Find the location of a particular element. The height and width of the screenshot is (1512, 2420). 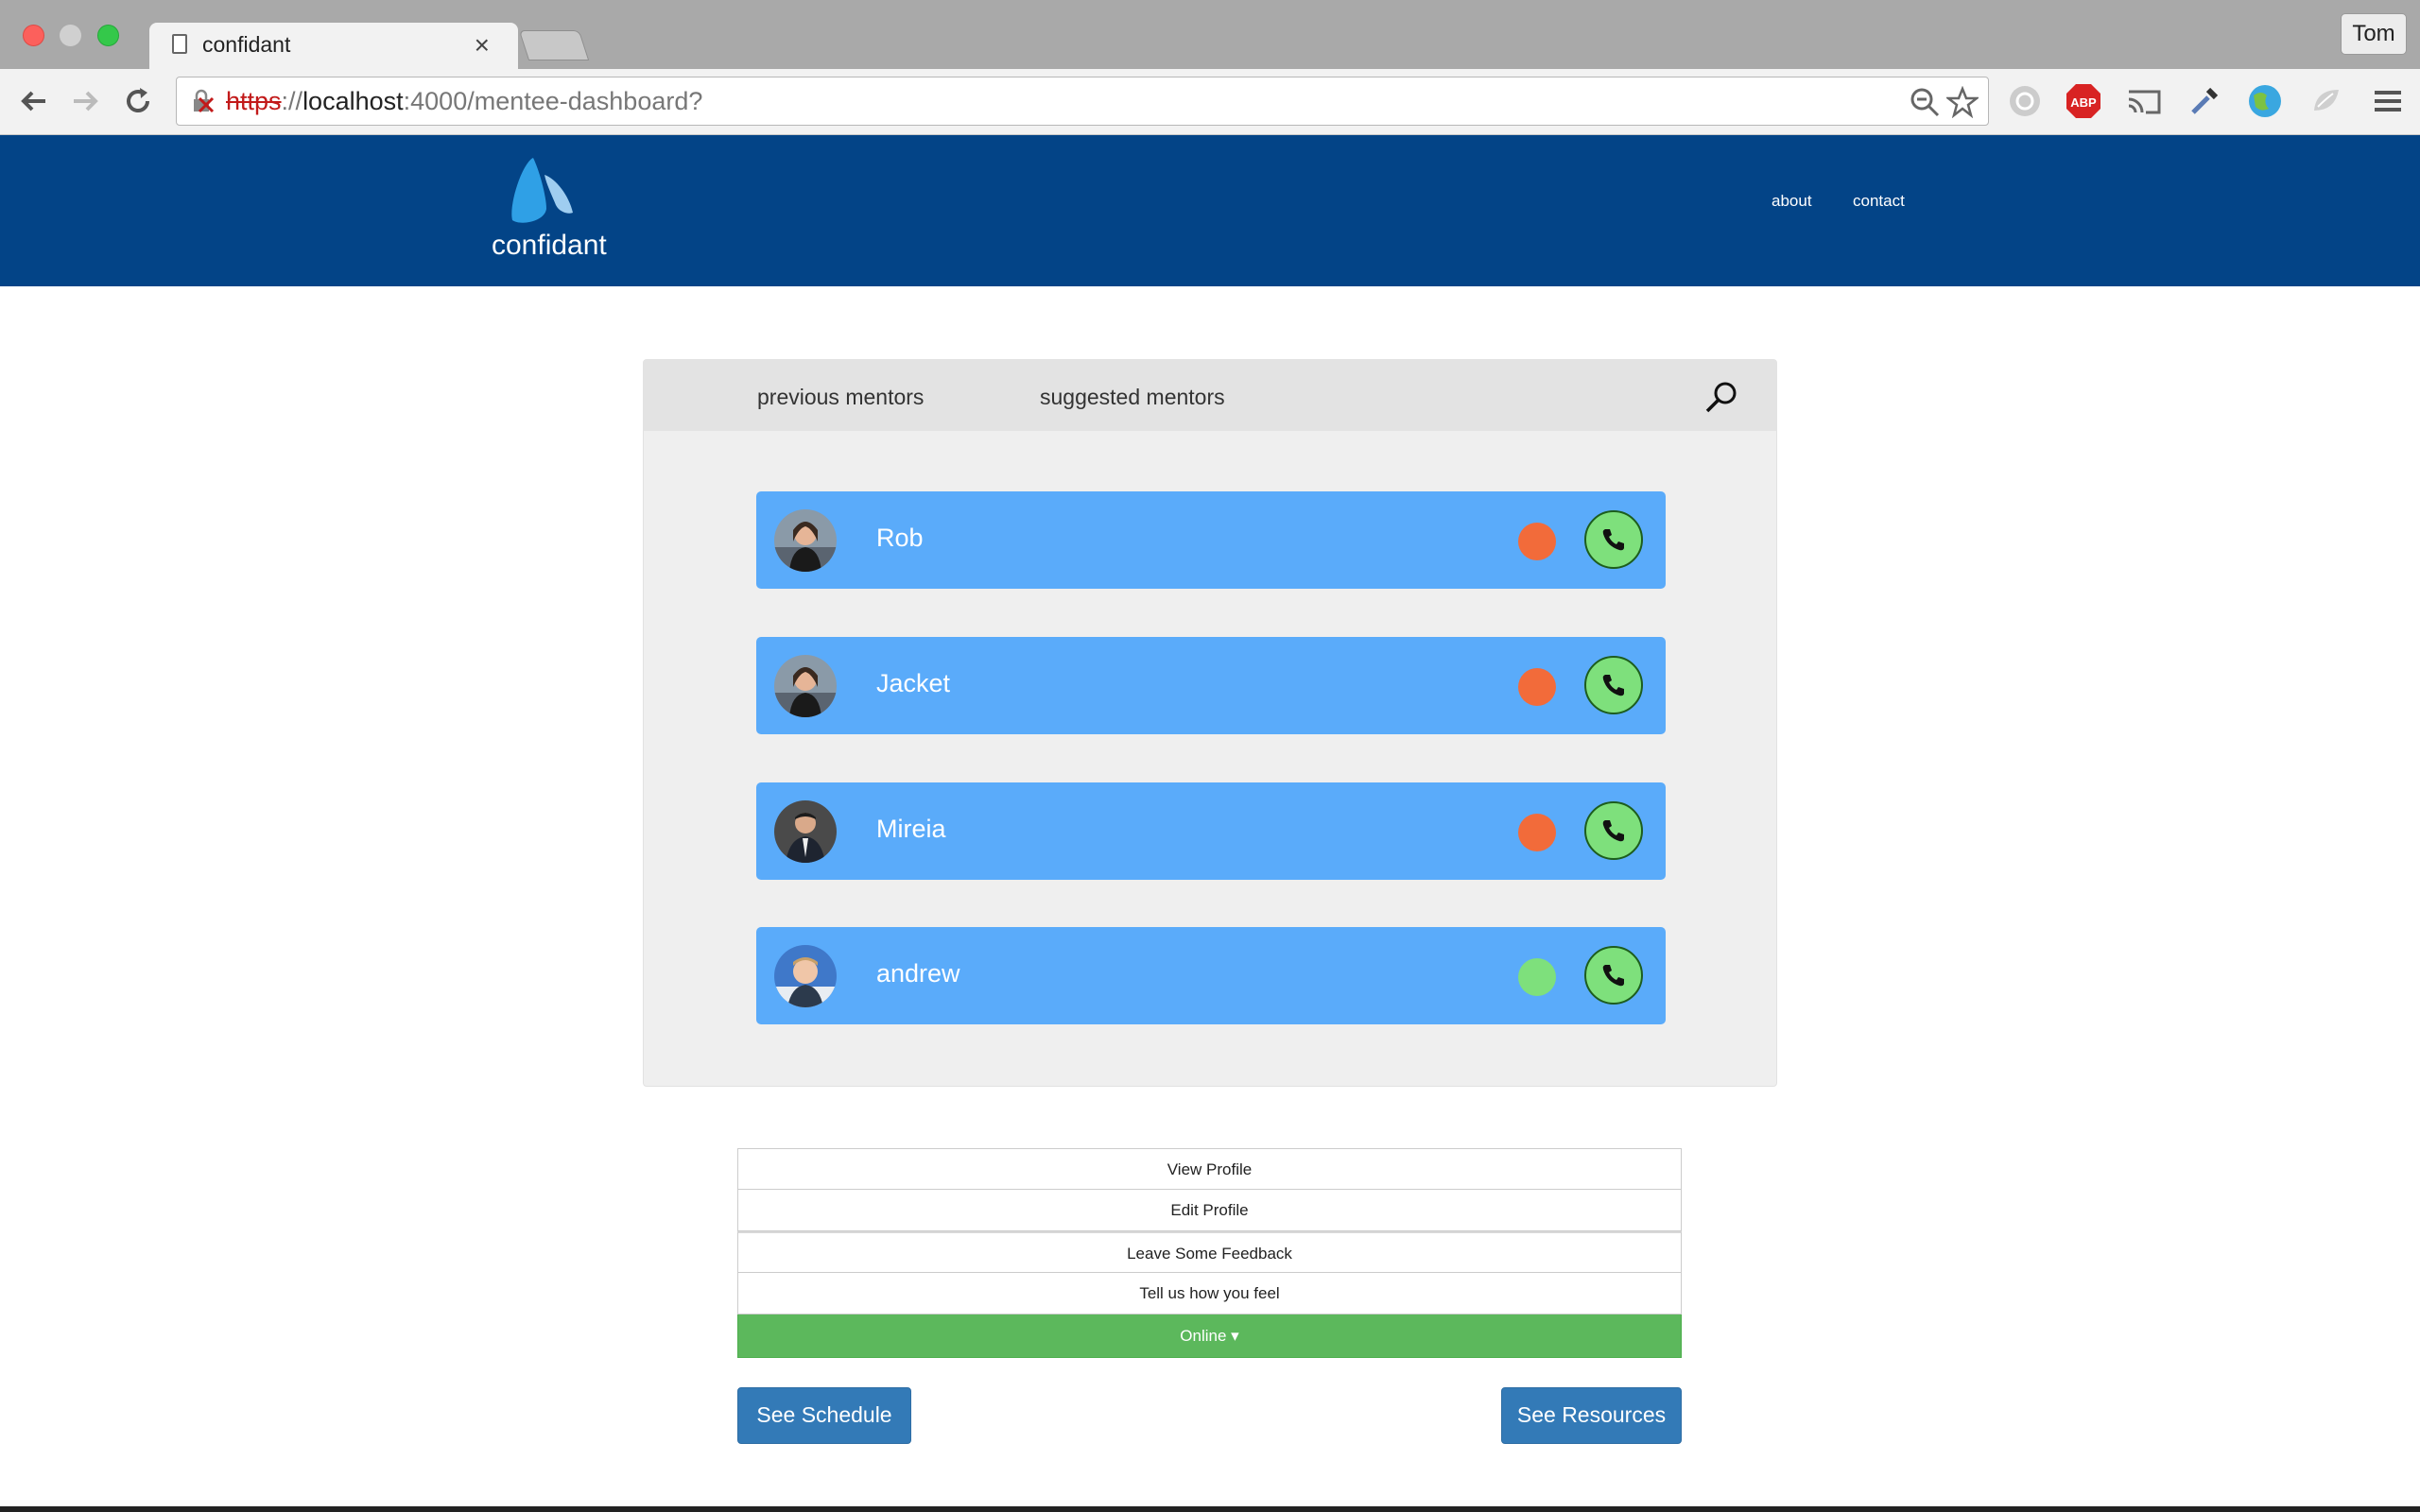

cast-icon is located at coordinates (2144, 101).